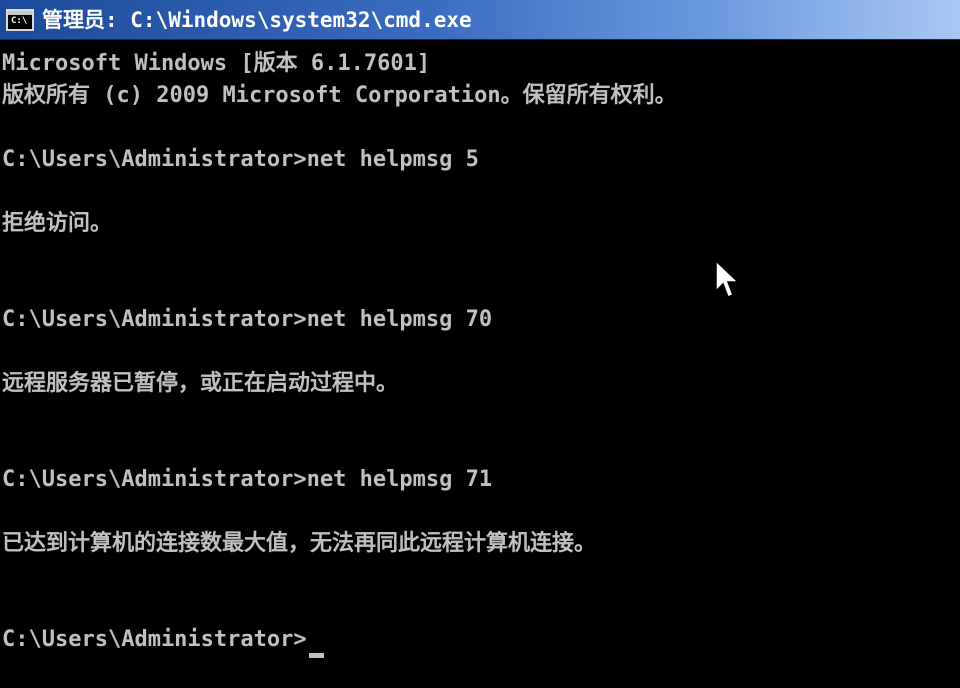 Image resolution: width=960 pixels, height=688 pixels. I want to click on console-prompt-line: C:\Users\Administrator>, so click(163, 641).